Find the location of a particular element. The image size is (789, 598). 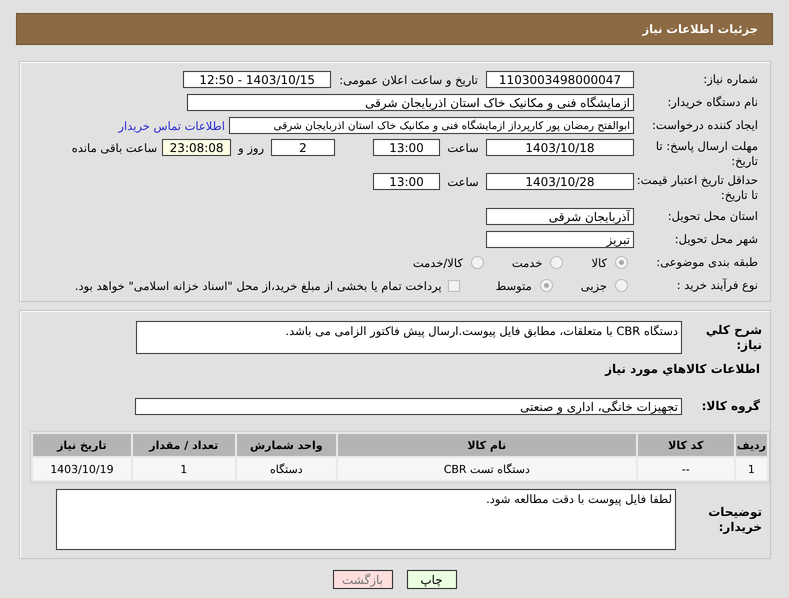

option-label: متوسط is located at coordinates (514, 285).